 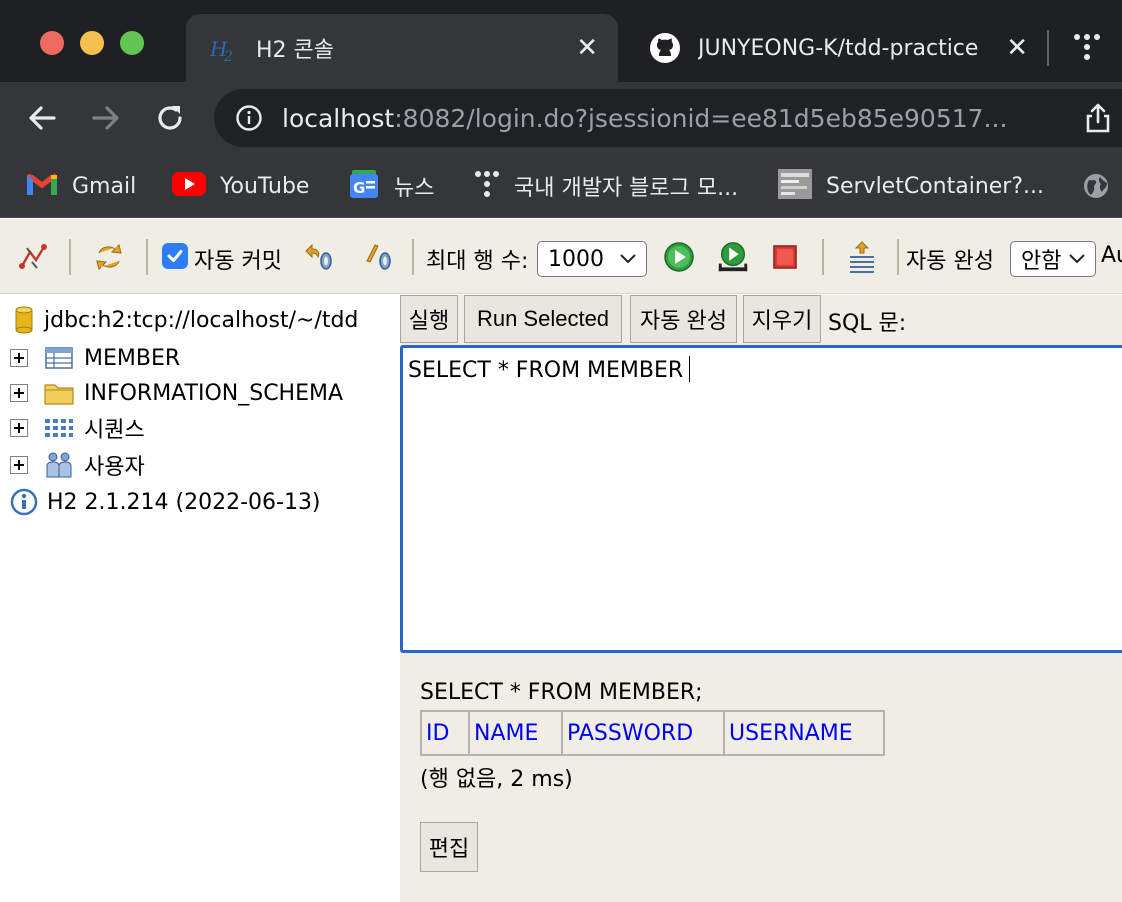 I want to click on run-icon, so click(x=679, y=257).